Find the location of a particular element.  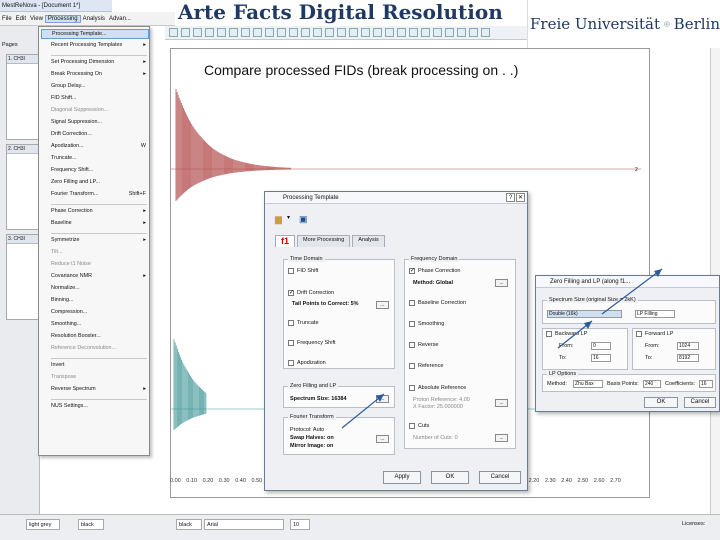

forward-to-field: 8192 is located at coordinates (688, 358).